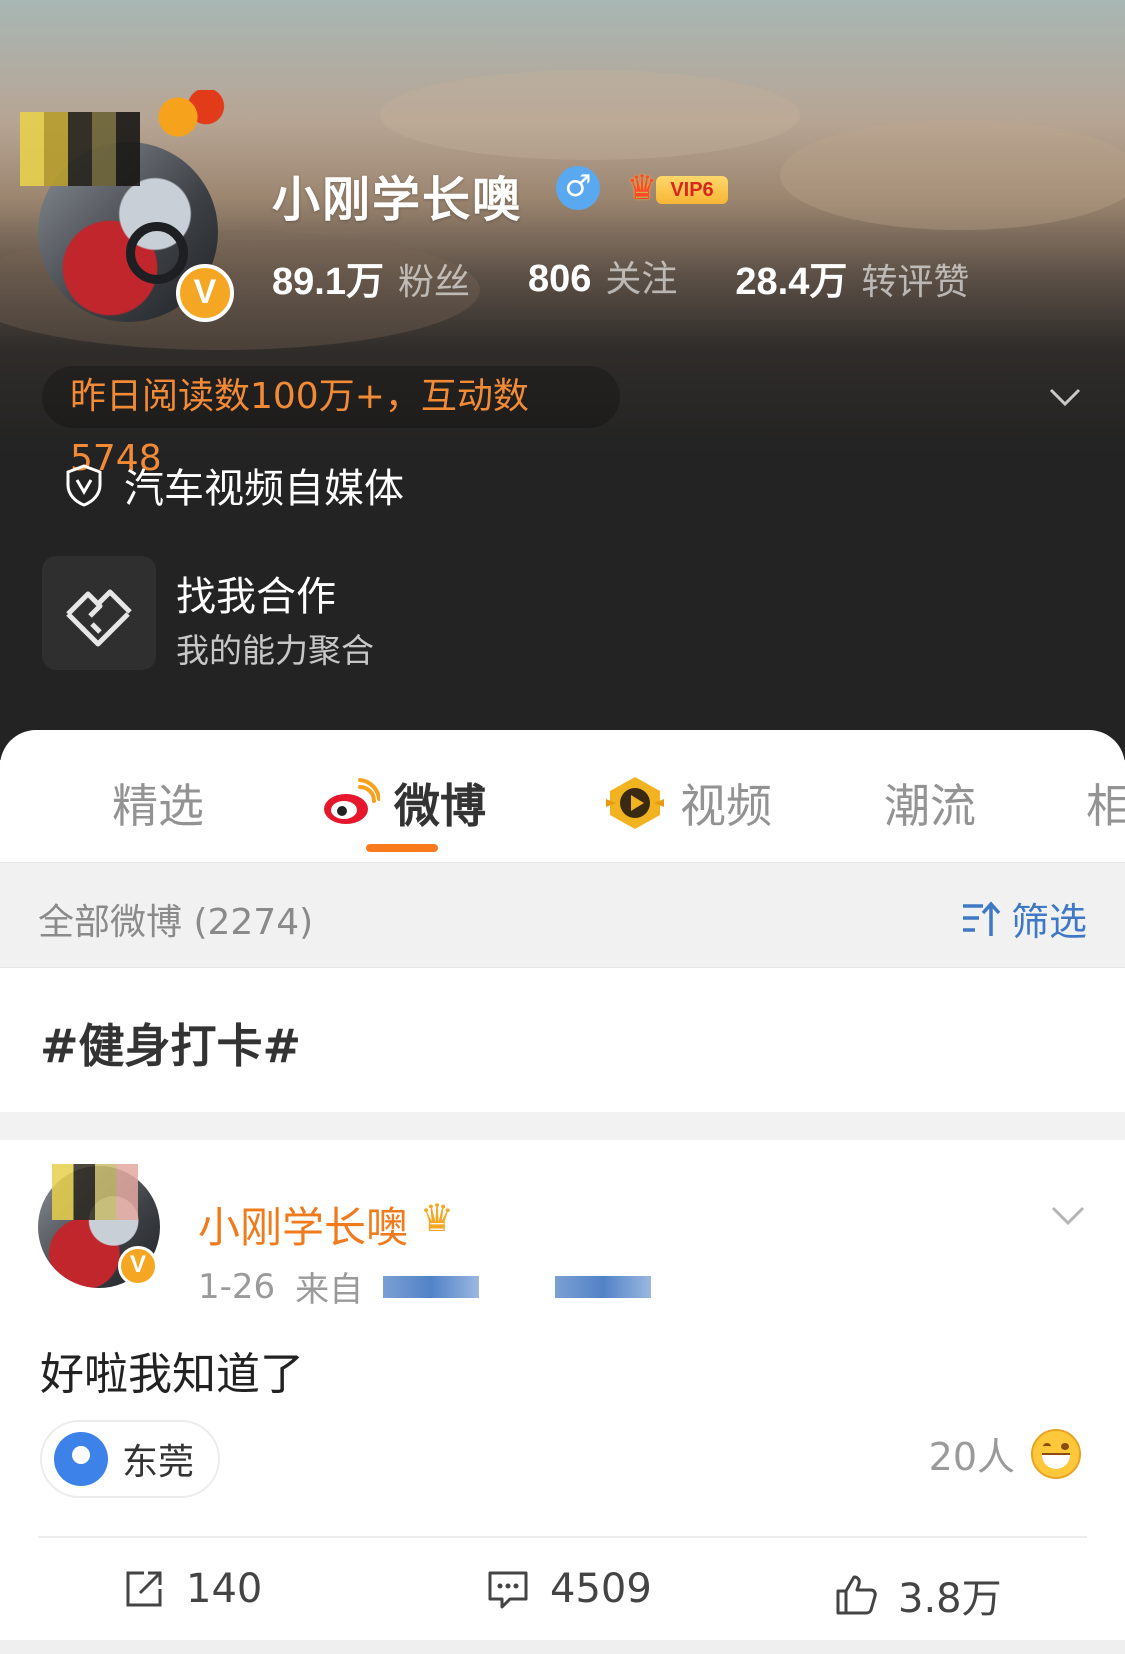 This screenshot has width=1125, height=1654. I want to click on handshake-icon, so click(99, 613).